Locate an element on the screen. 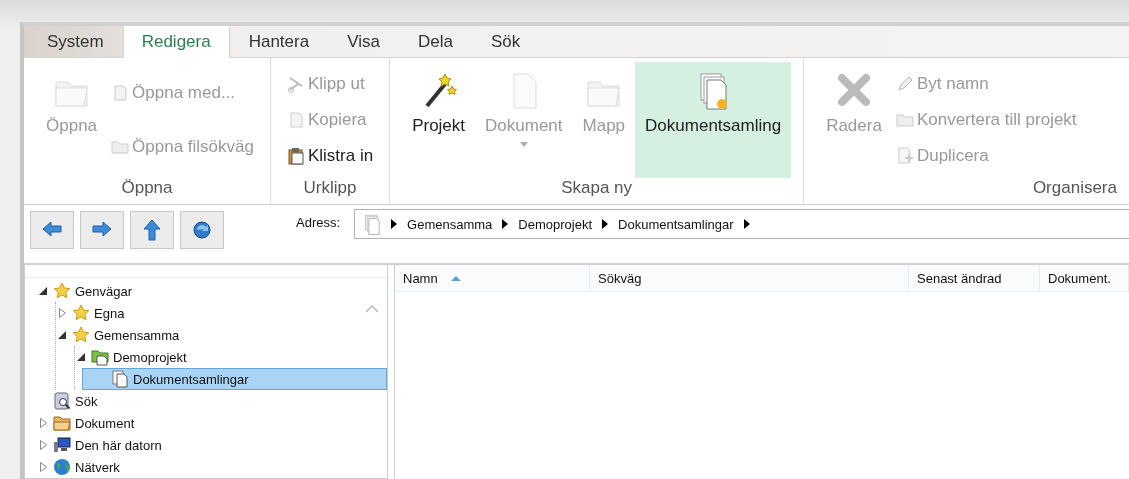  column-header: Senast ändrad is located at coordinates (974, 278).